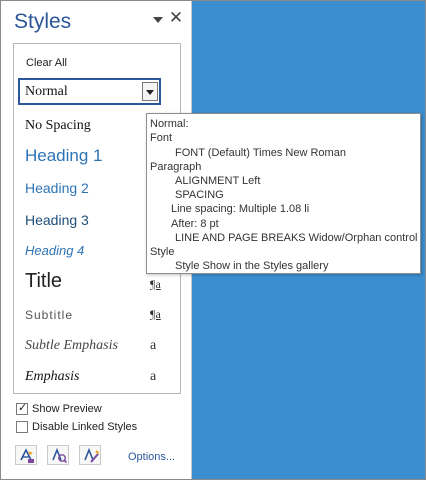 Image resolution: width=426 pixels, height=480 pixels. I want to click on style-dropdown-button, so click(150, 91).